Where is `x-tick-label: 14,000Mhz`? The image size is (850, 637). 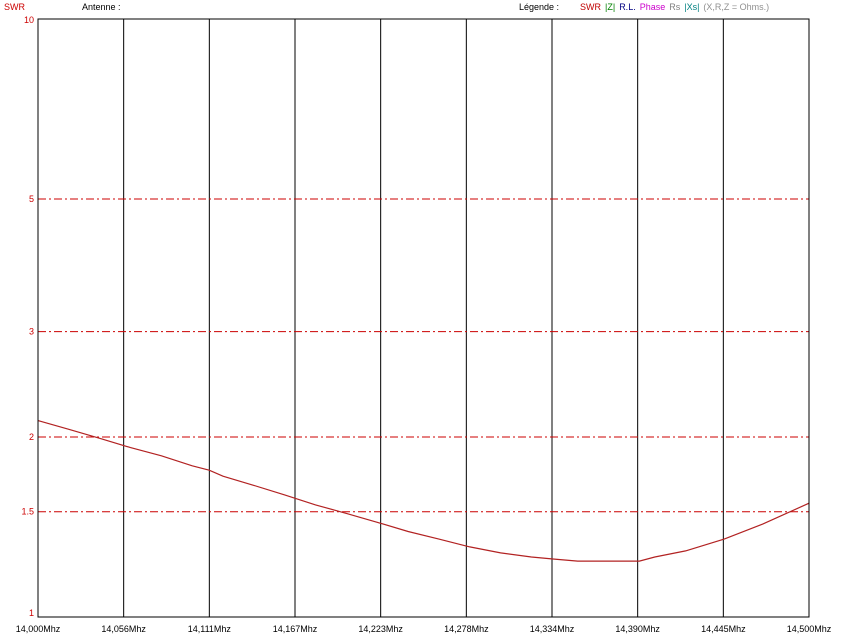 x-tick-label: 14,000Mhz is located at coordinates (38, 629).